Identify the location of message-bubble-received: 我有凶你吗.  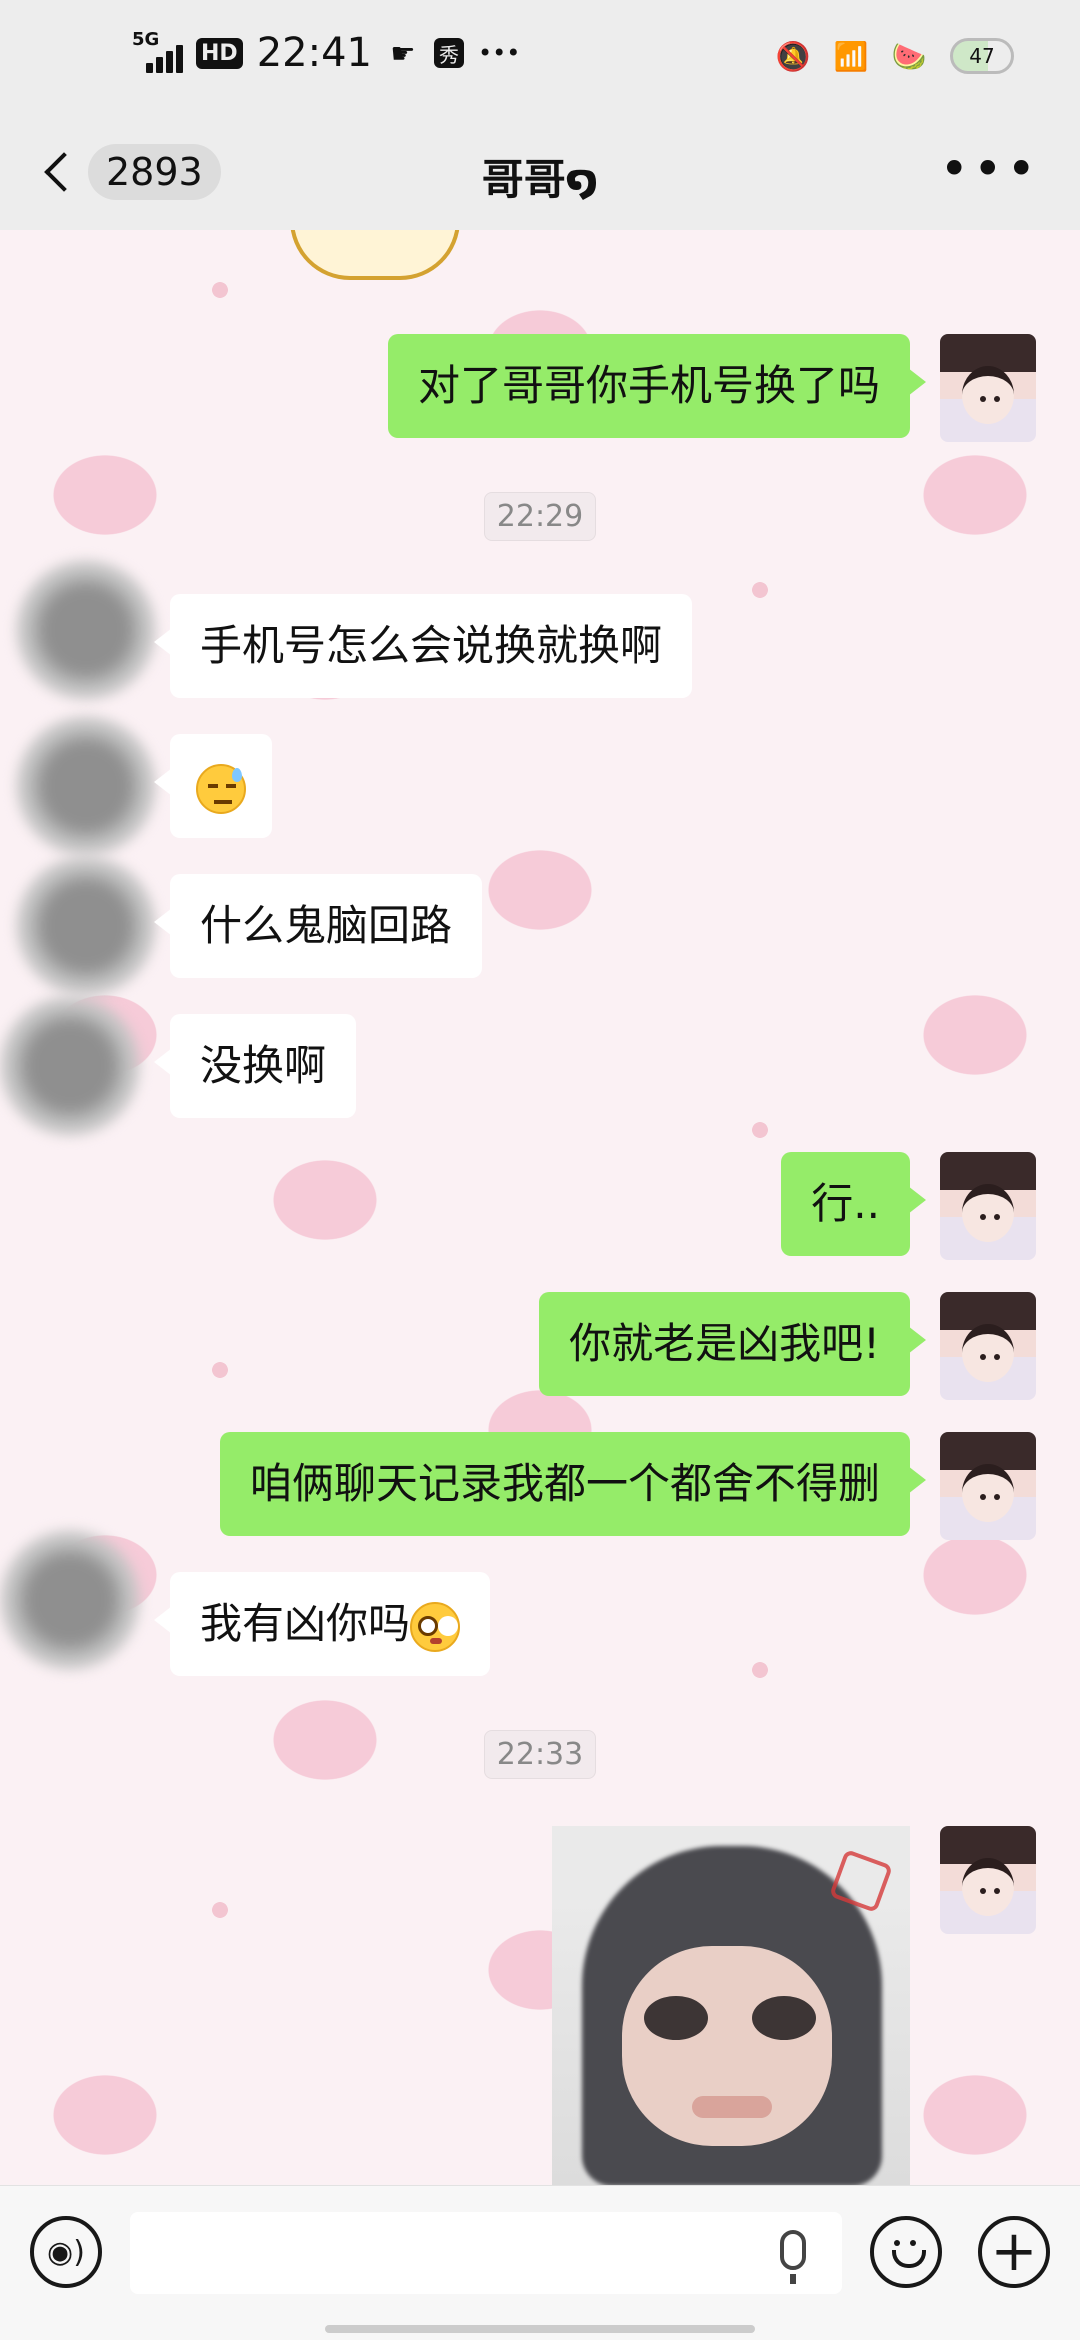
(322, 1624).